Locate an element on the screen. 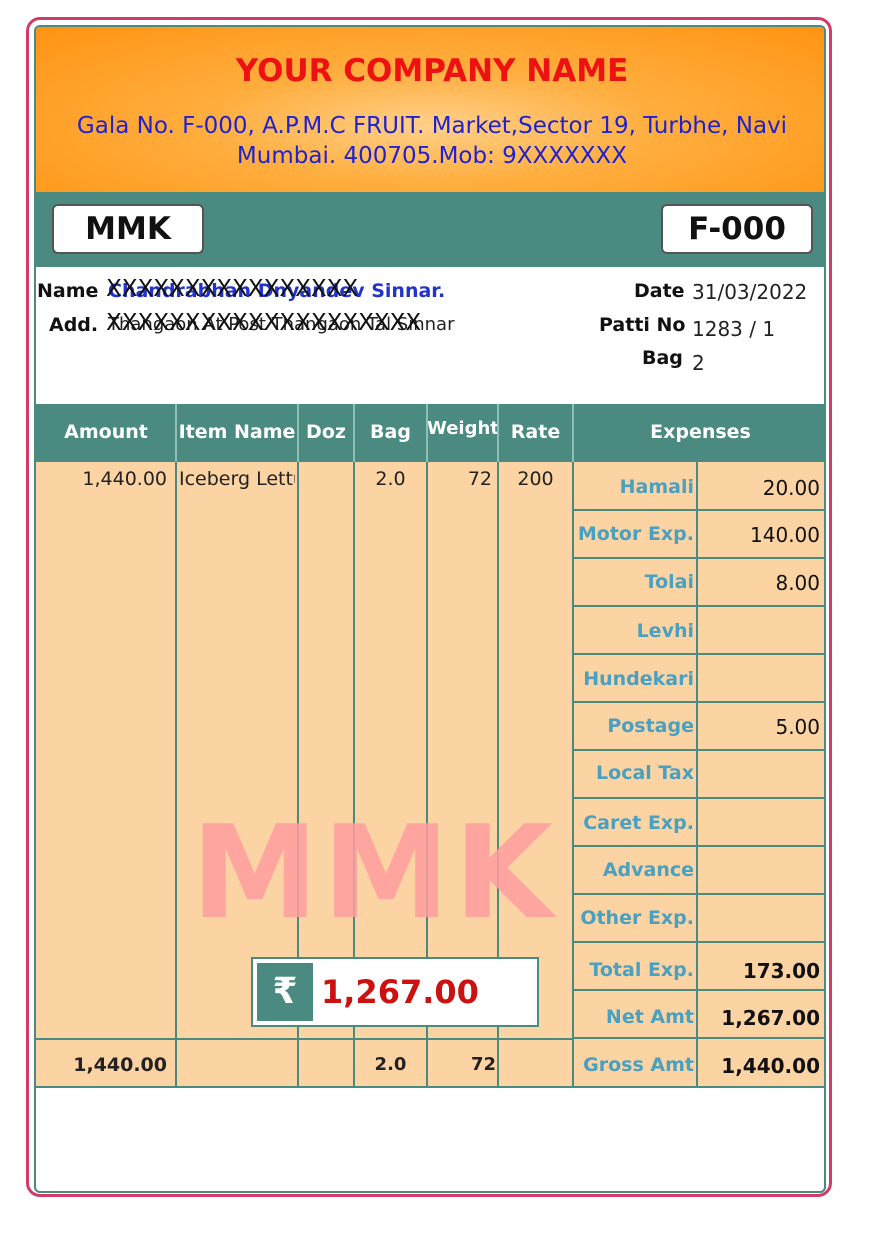 The width and height of the screenshot is (875, 1240). expense-label-postage: Postage is located at coordinates (650, 726).